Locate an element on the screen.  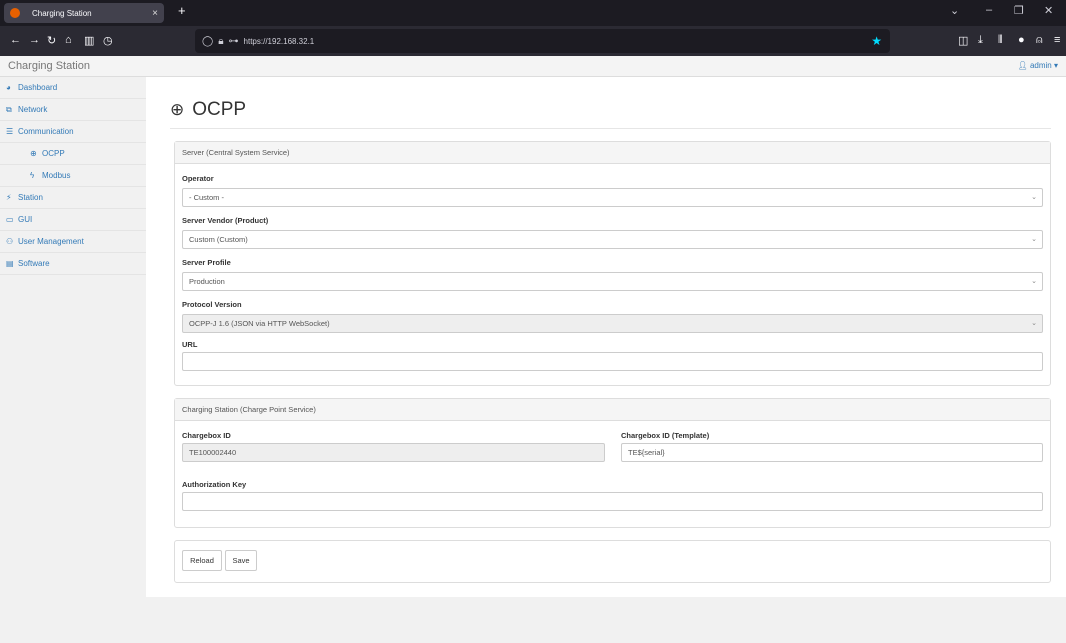
url-label: URL is located at coordinates (190, 344).